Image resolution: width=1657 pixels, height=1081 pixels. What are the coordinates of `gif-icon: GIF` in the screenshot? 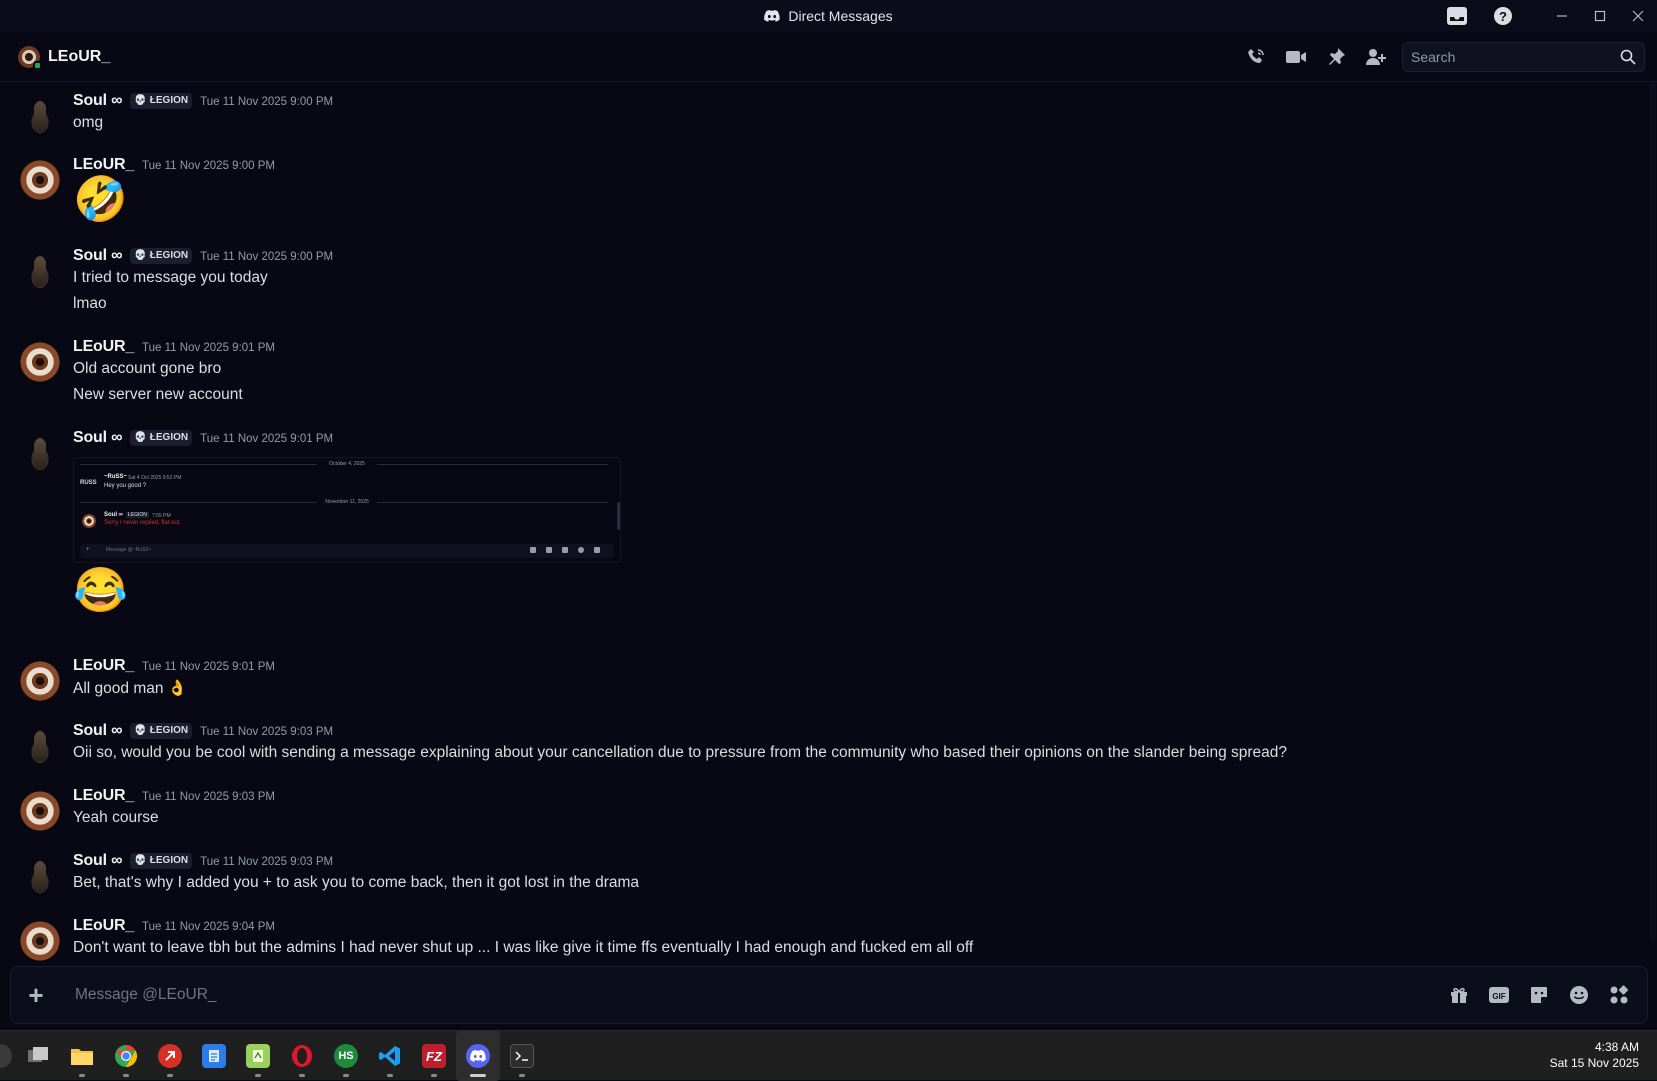 It's located at (1499, 995).